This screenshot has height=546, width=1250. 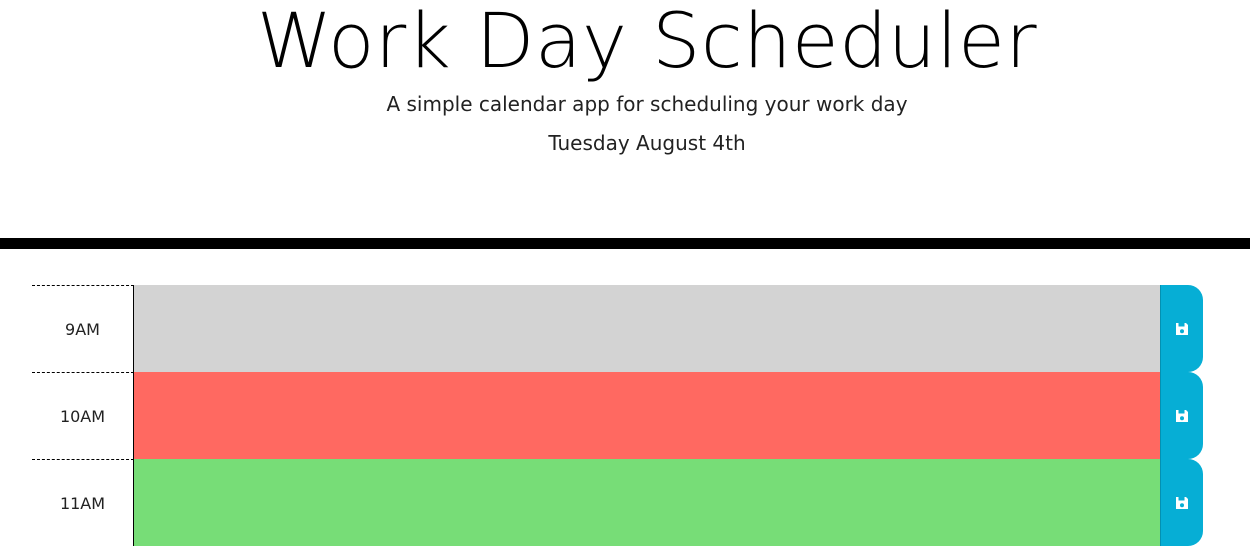 I want to click on time-block-9am: 9AM, so click(x=617, y=328).